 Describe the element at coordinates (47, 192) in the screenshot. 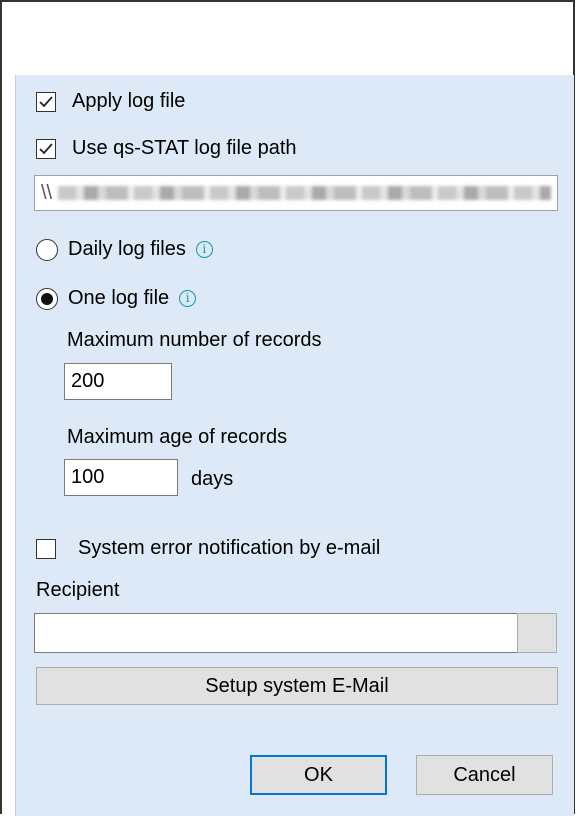

I see `log-file-path-prefix: \\` at that location.